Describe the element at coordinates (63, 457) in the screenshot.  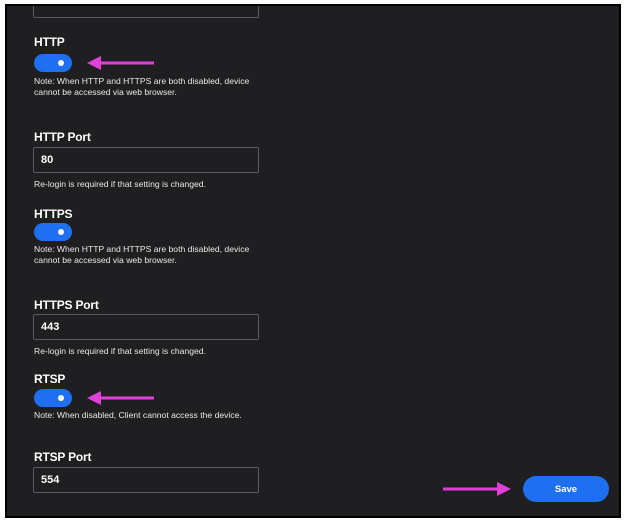
I see `rtsp-port-label: RTSP Port` at that location.